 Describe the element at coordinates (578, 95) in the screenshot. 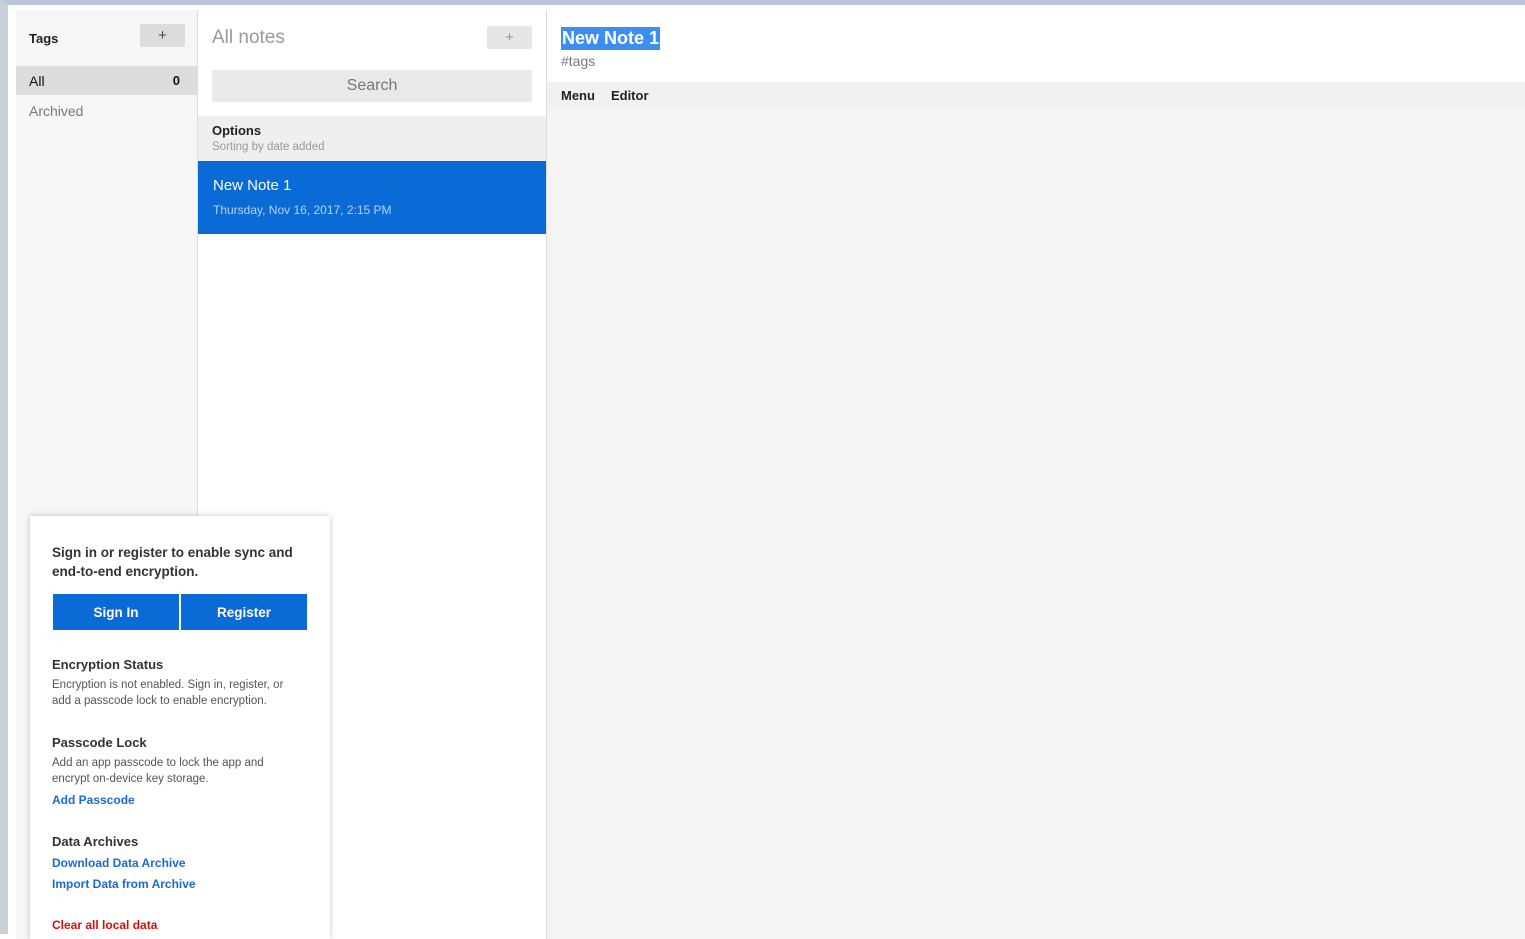

I see `menu-button: Menu` at that location.